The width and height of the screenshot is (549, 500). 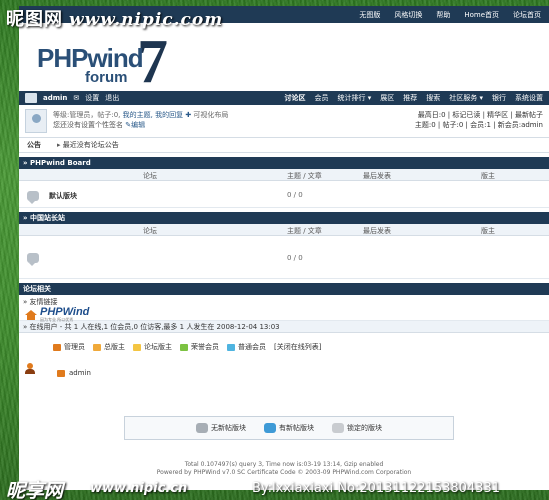 I want to click on legend-label: 管理员, so click(x=74, y=347).